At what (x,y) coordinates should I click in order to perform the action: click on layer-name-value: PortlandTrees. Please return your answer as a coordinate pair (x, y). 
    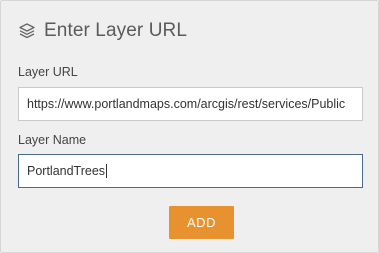
    Looking at the image, I should click on (66, 171).